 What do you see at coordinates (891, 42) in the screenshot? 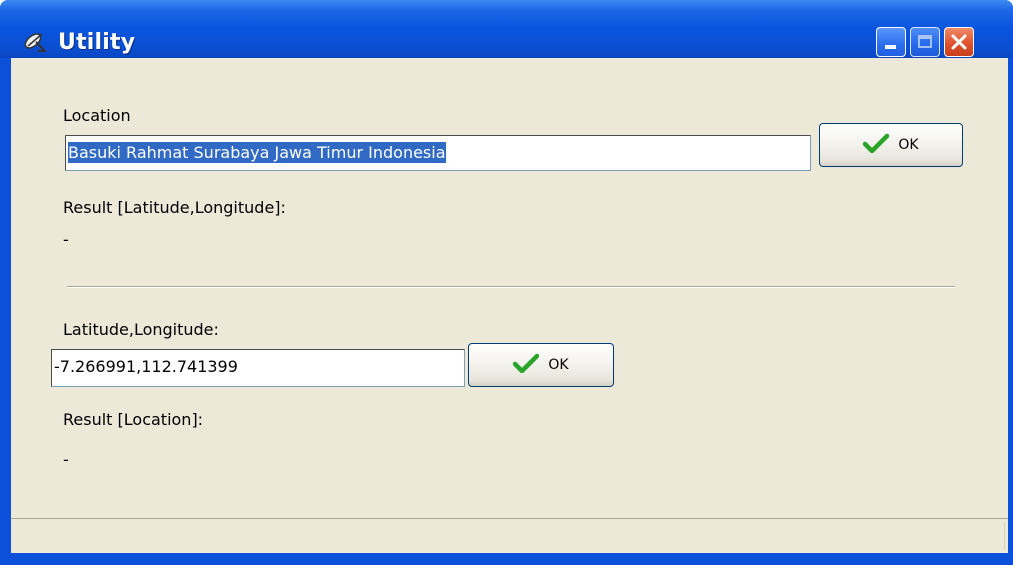
I see `minimize-button` at bounding box center [891, 42].